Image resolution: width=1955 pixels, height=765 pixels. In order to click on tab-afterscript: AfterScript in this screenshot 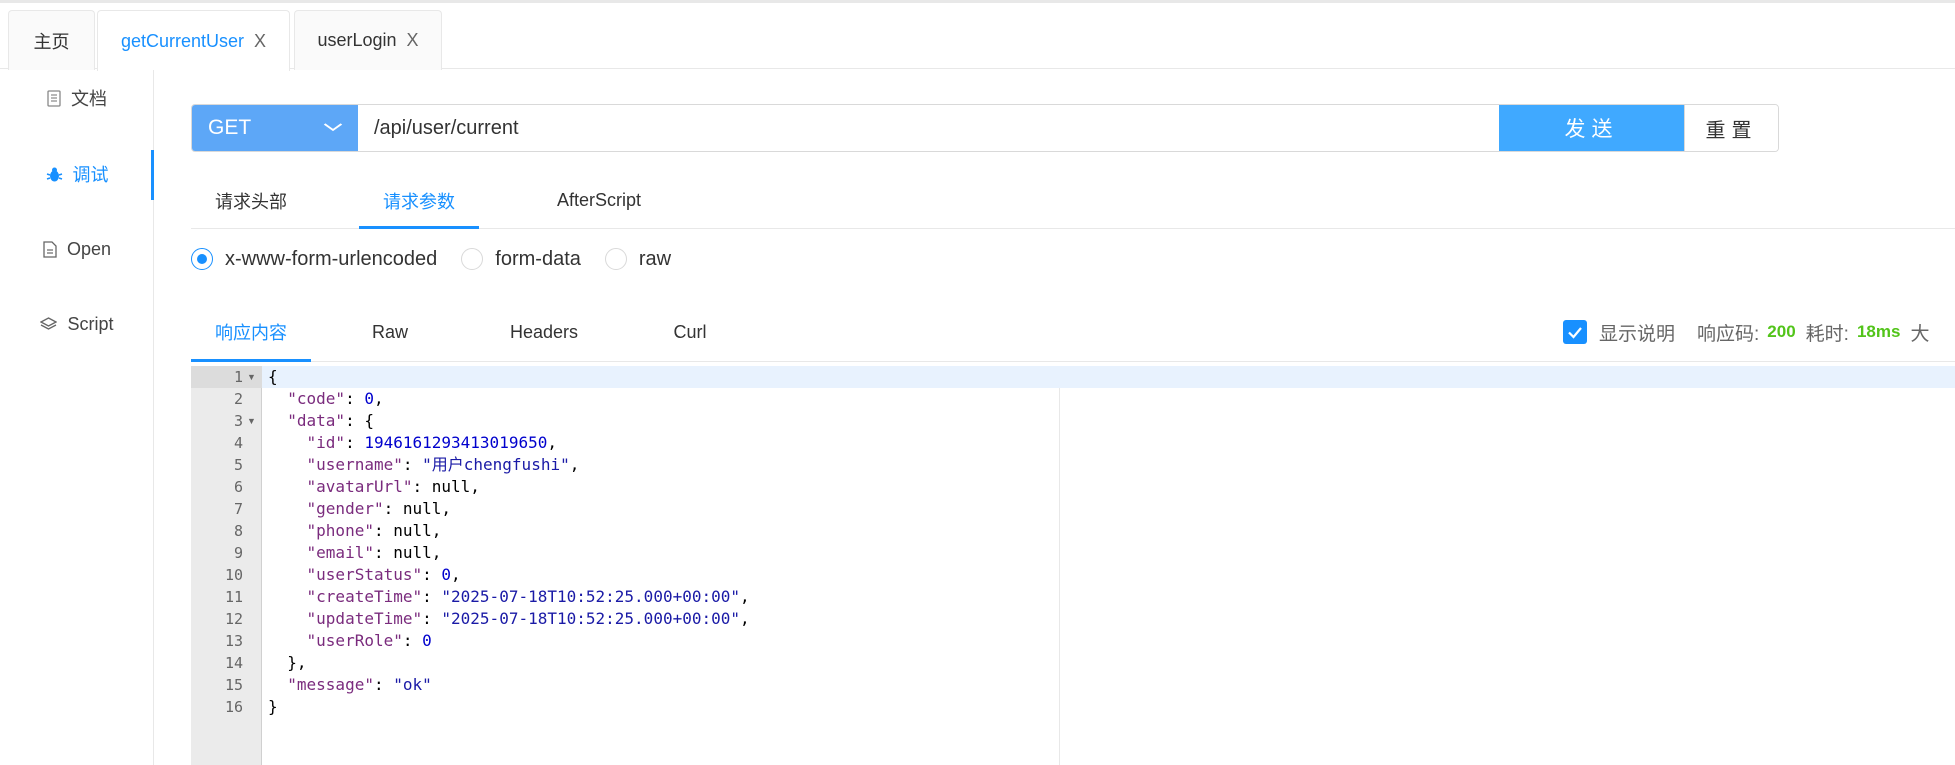, I will do `click(599, 200)`.